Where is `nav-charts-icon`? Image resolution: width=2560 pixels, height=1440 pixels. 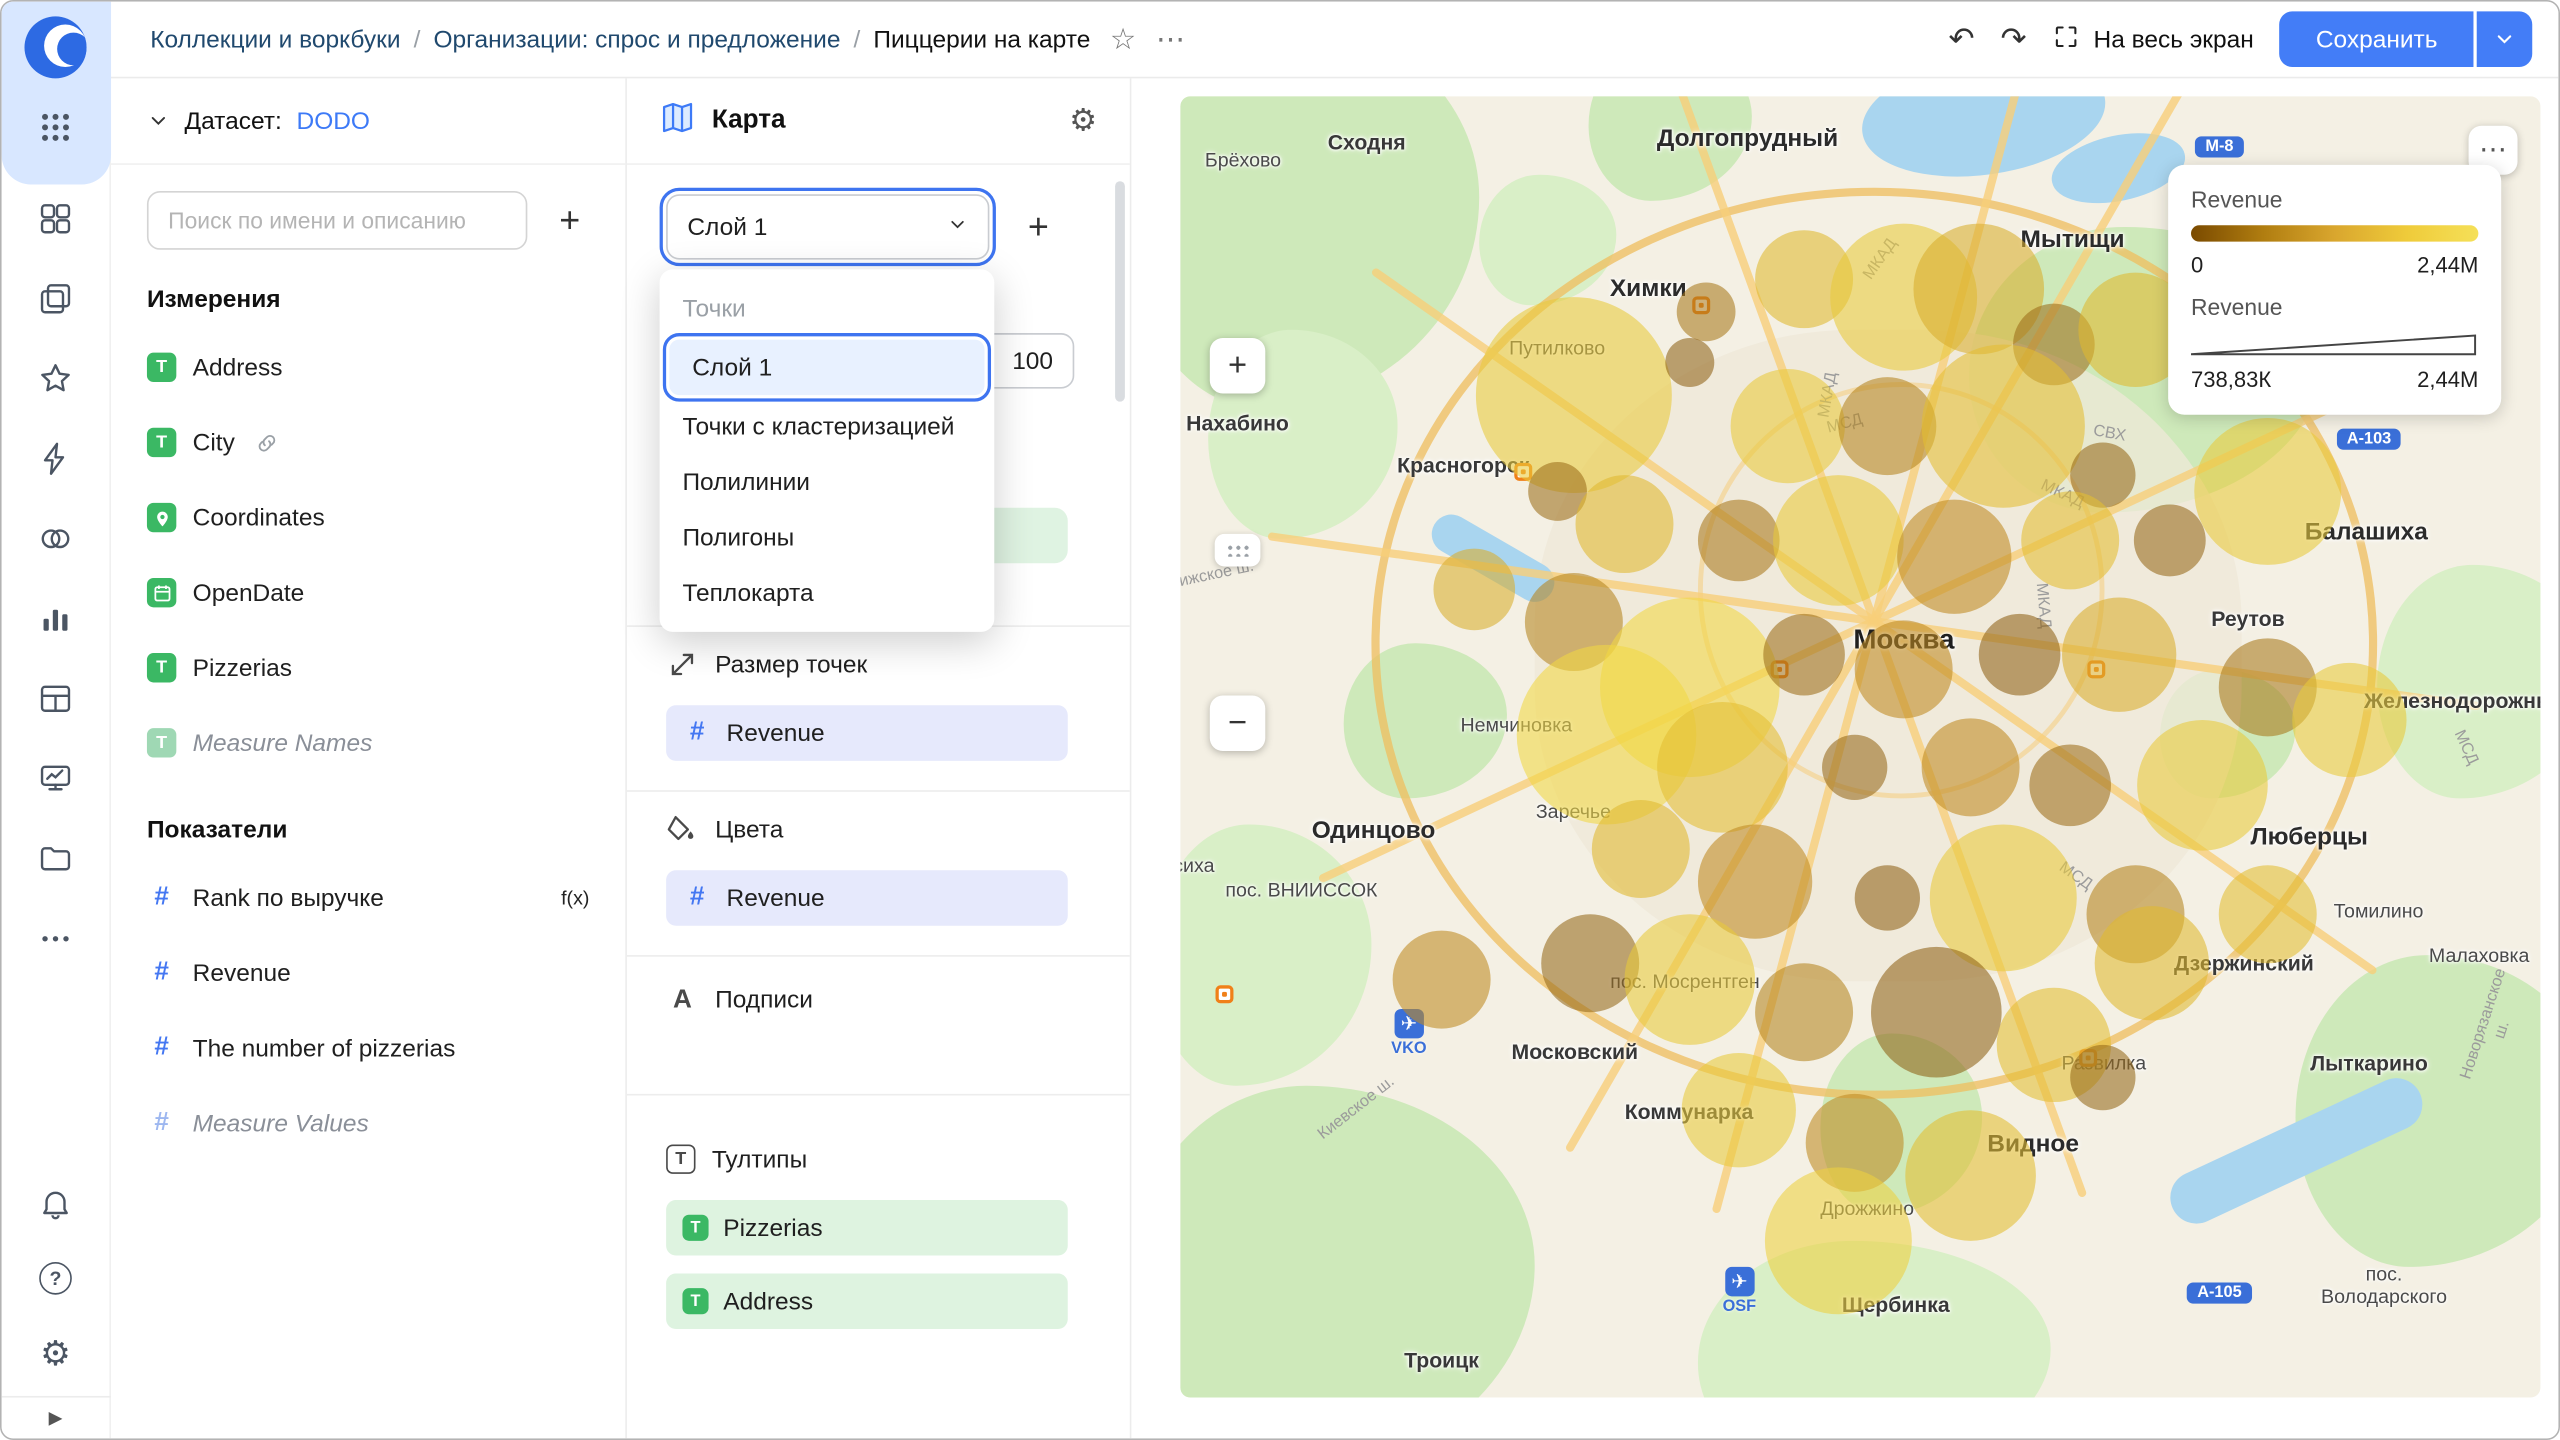 nav-charts-icon is located at coordinates (55, 618).